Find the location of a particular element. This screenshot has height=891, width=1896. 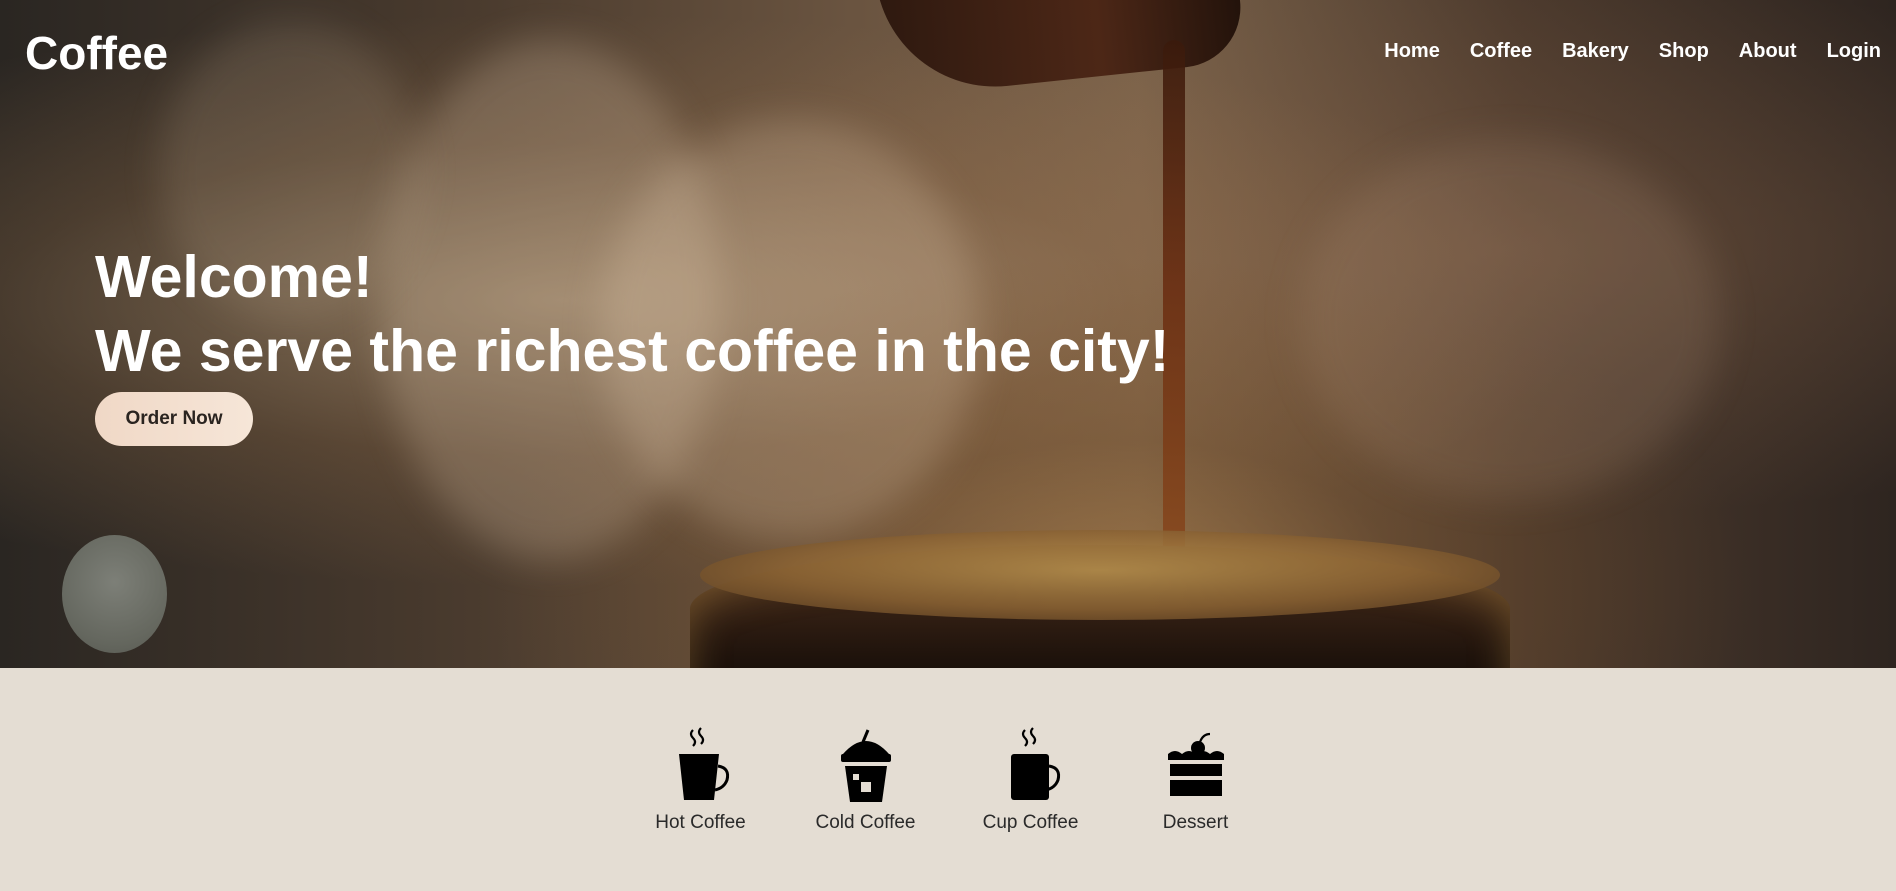

hero-tagline-text: We serve the richest coffee in the city! is located at coordinates (632, 351).